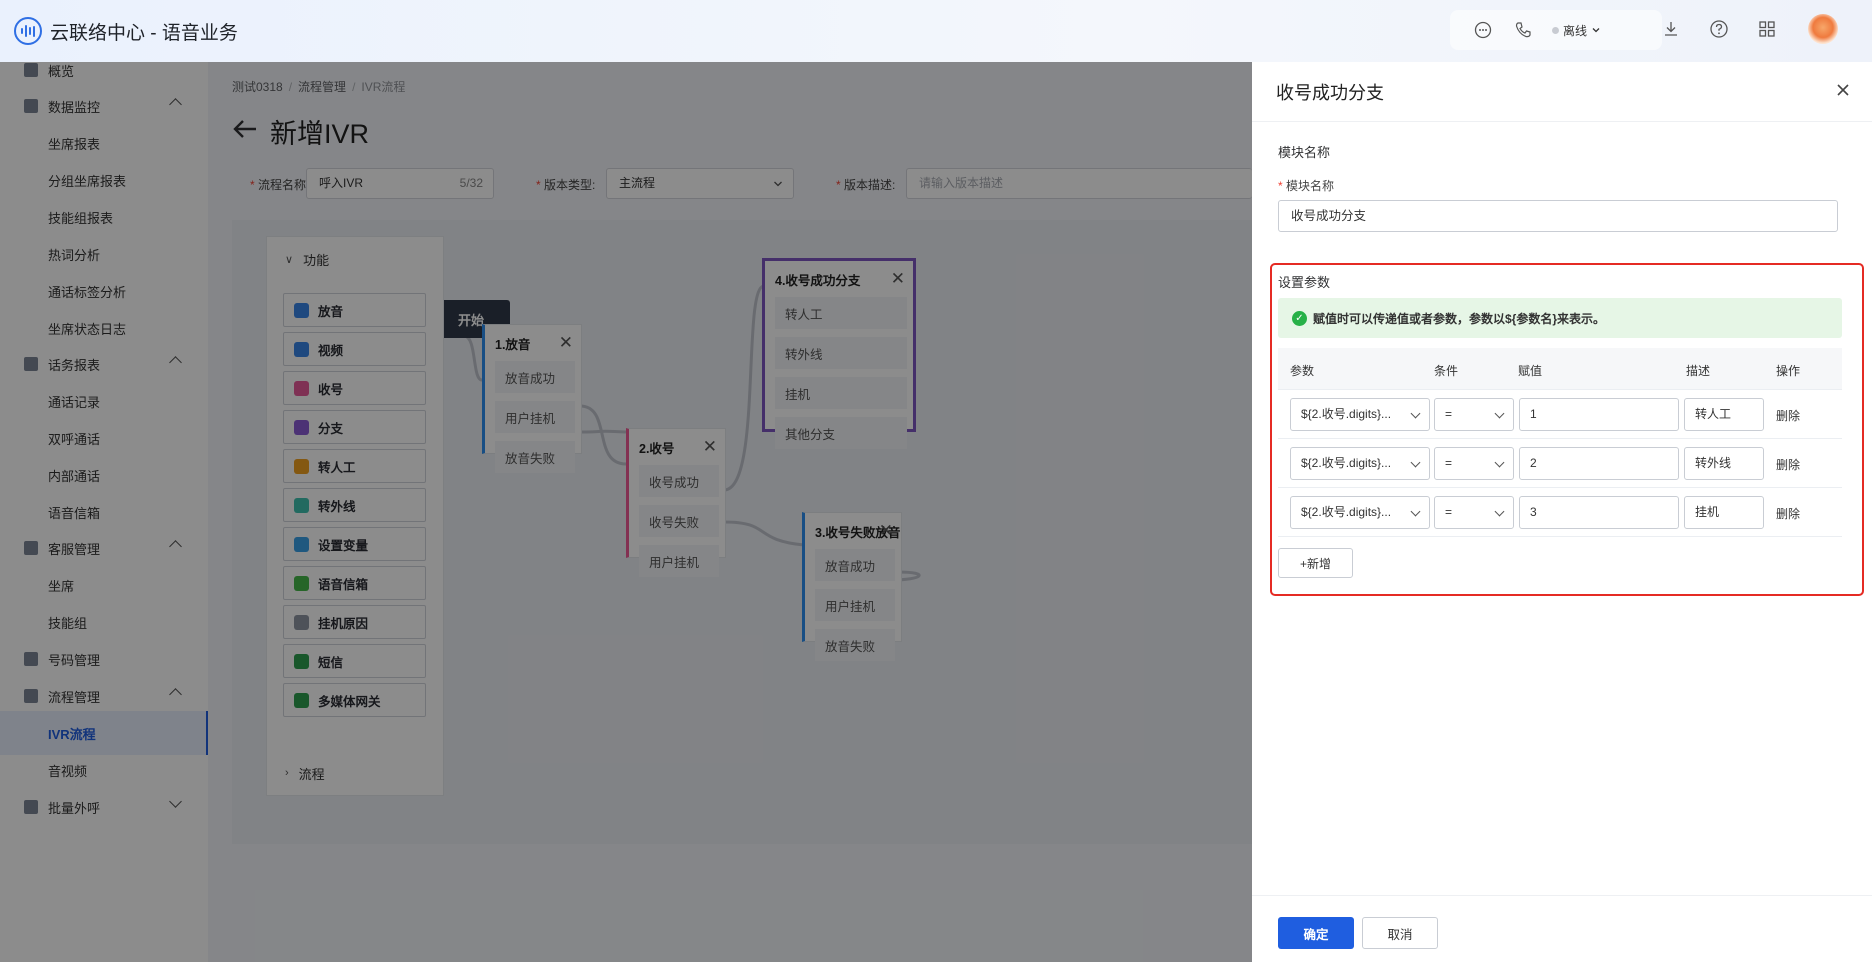 The width and height of the screenshot is (1872, 962). I want to click on info-alert: ✓ 赋值时可以传递值或者参数，参数以${参数名}来表示。, so click(1560, 318).